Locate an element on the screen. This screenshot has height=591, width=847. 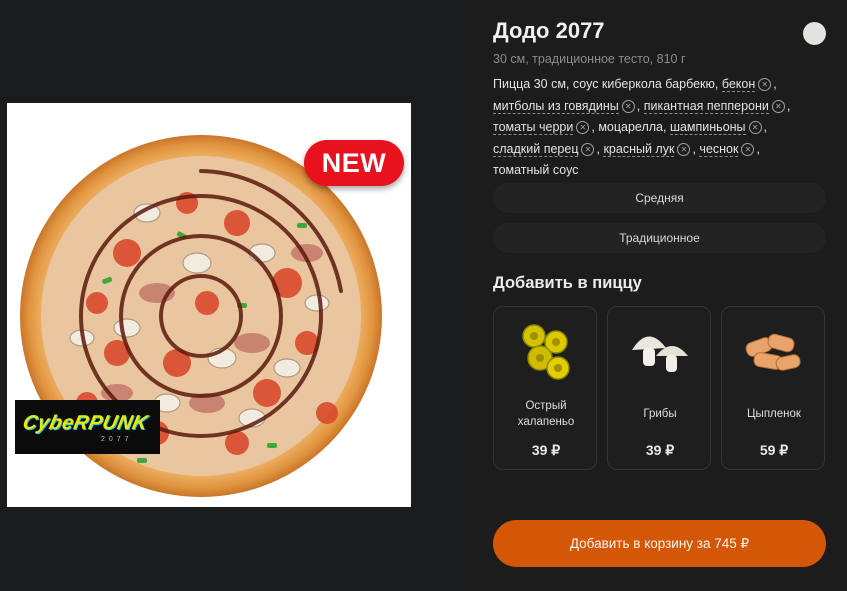
product-subtitle: 30 см, традиционное тесто, 810 г is located at coordinates (589, 59).